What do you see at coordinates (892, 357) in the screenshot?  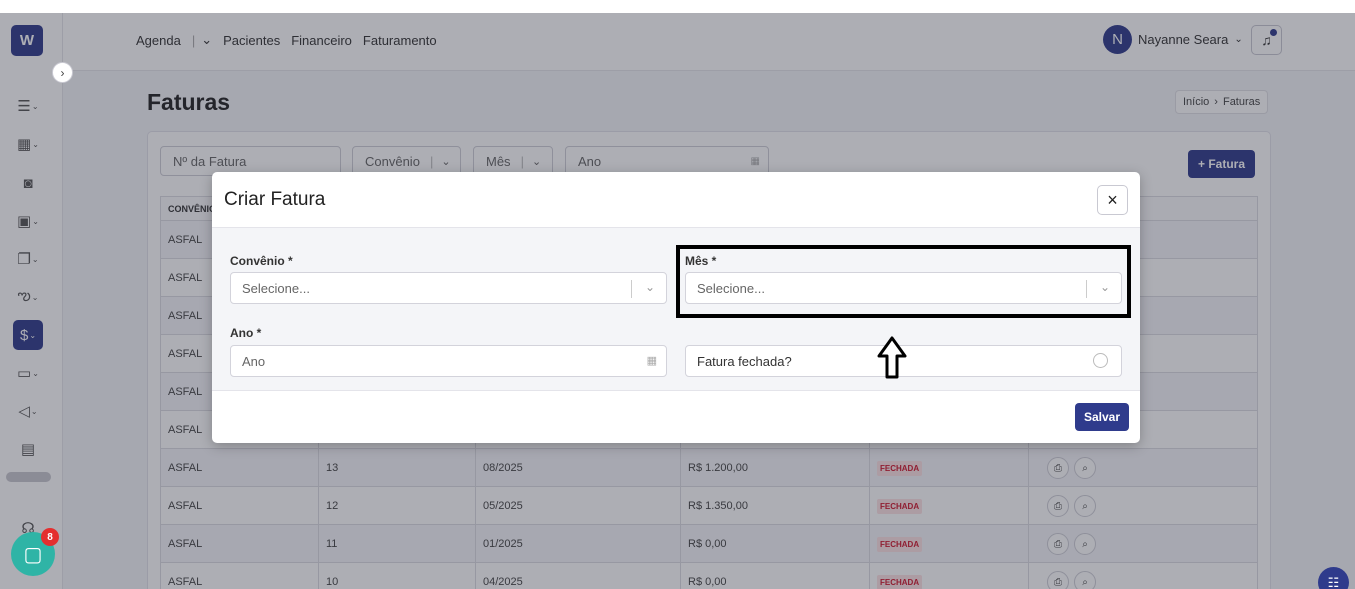 I see `up-arrow-icon` at bounding box center [892, 357].